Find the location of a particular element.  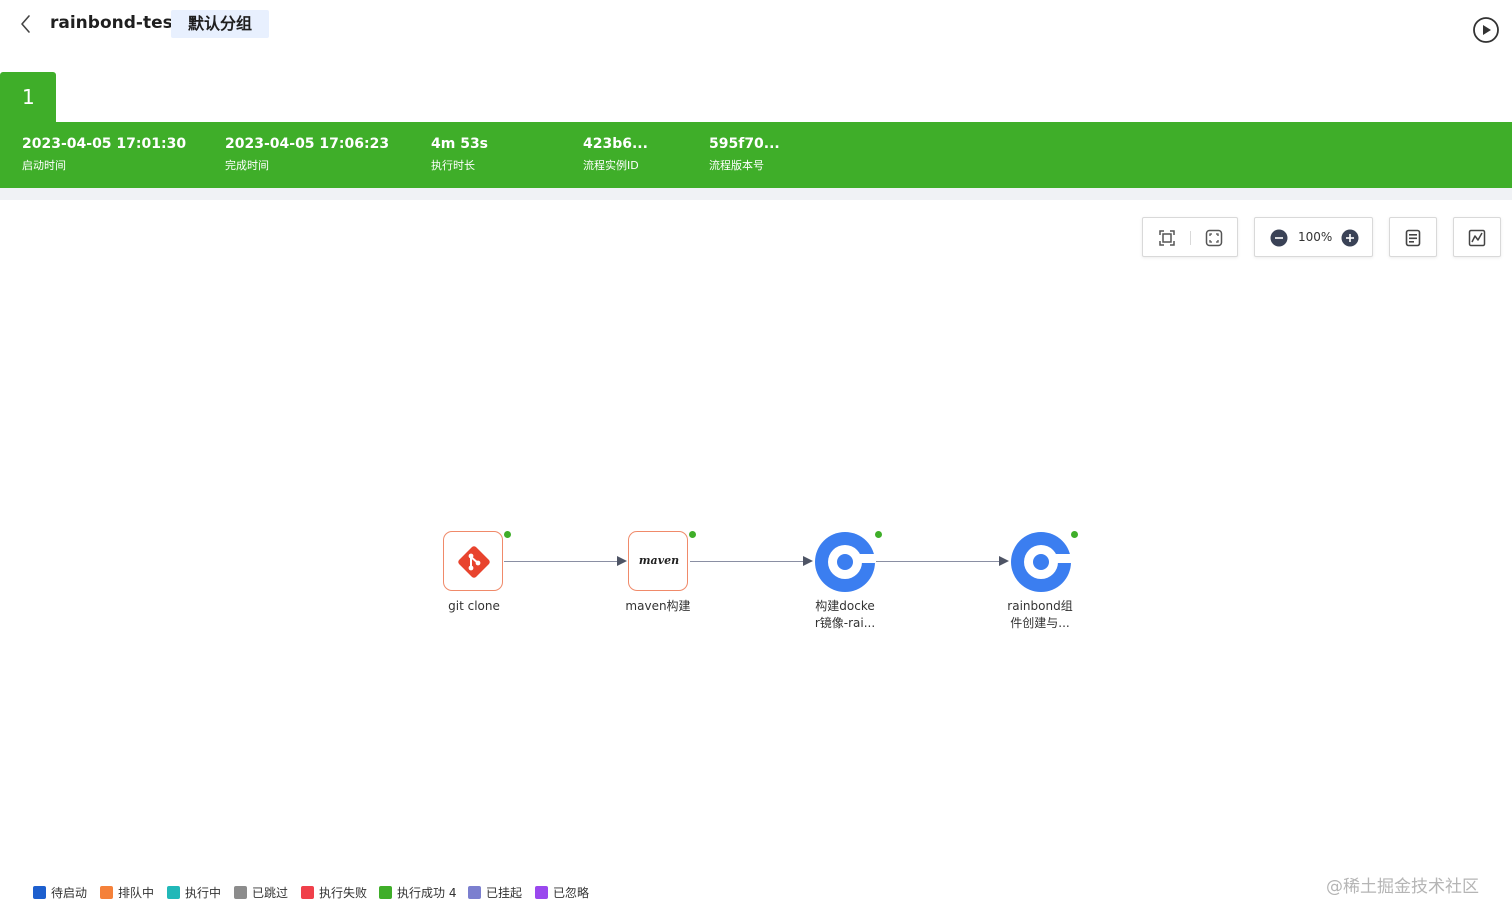

legend-item-failed: 执行失败 is located at coordinates (334, 892).